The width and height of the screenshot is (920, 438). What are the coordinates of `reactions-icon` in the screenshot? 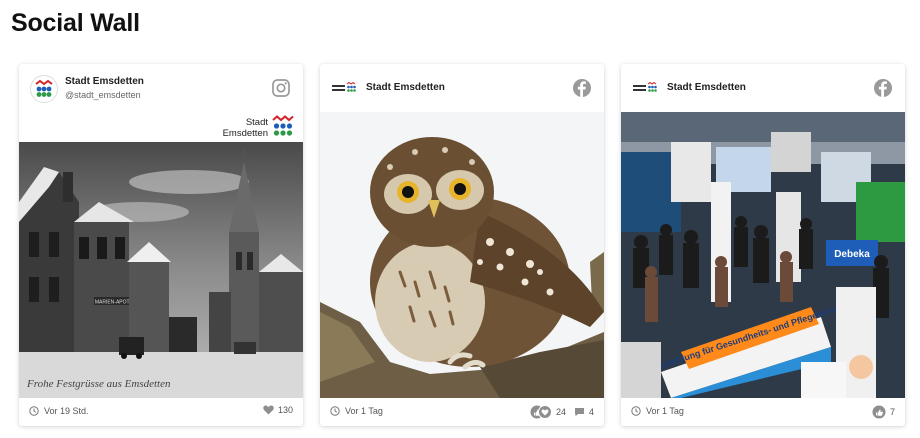 It's located at (541, 412).